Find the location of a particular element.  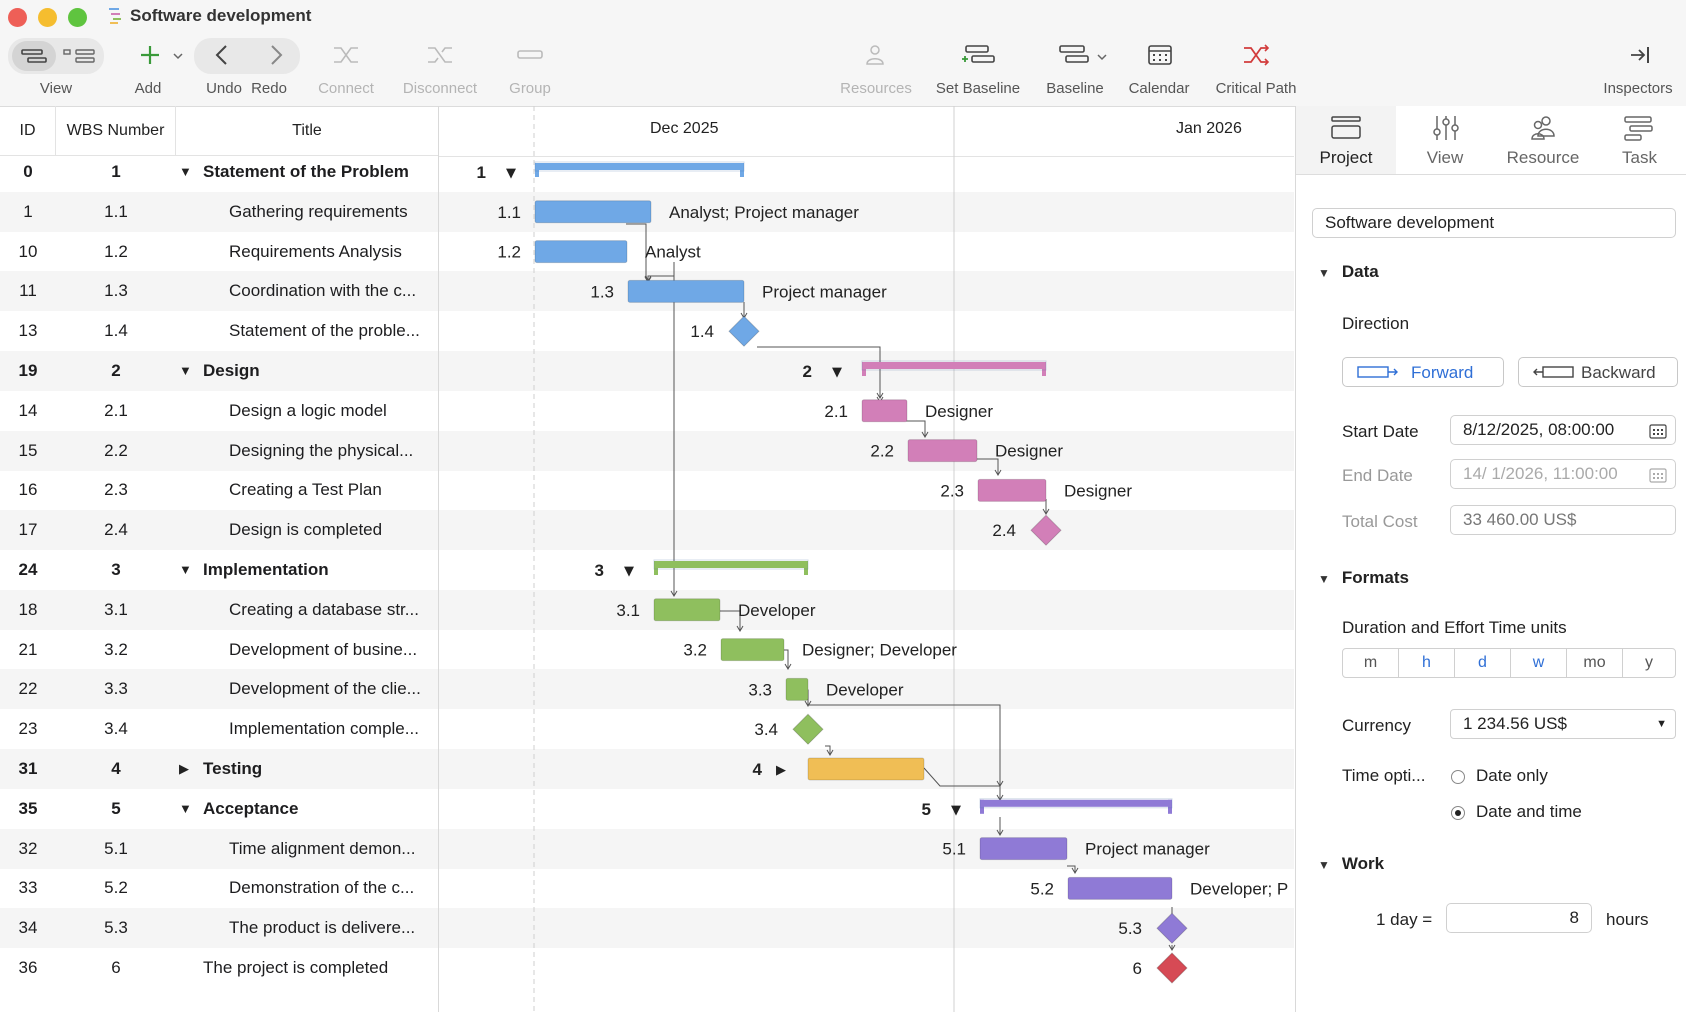

caret-down-icon: ▼ is located at coordinates (1324, 579).